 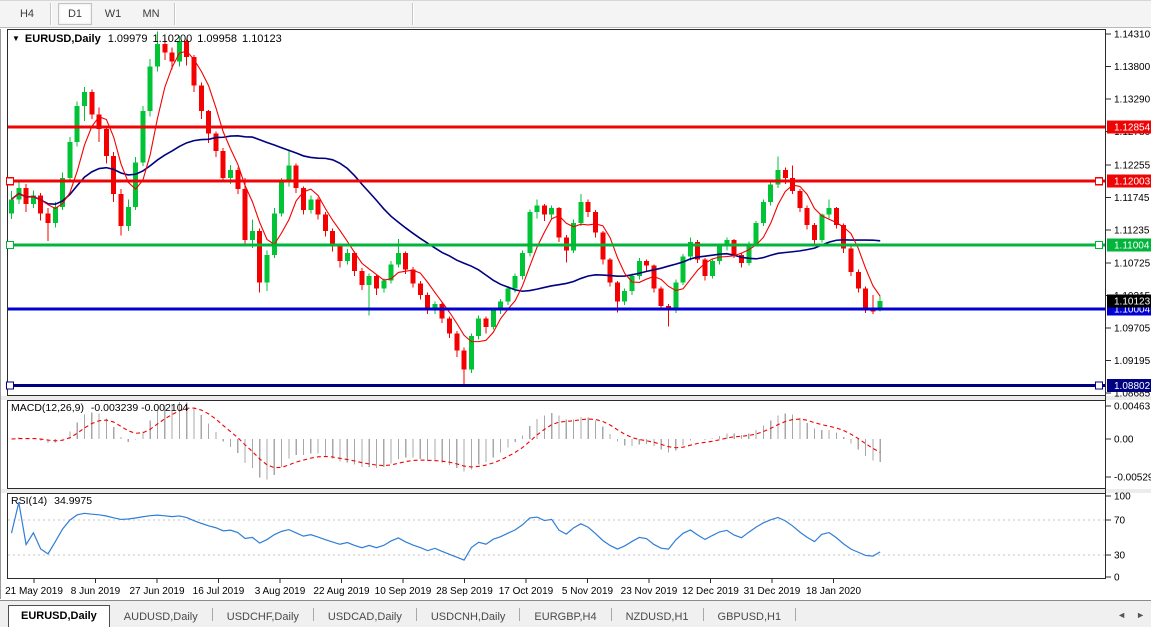 What do you see at coordinates (1132, 386) in the screenshot?
I see `svg-text: 1.08802` at bounding box center [1132, 386].